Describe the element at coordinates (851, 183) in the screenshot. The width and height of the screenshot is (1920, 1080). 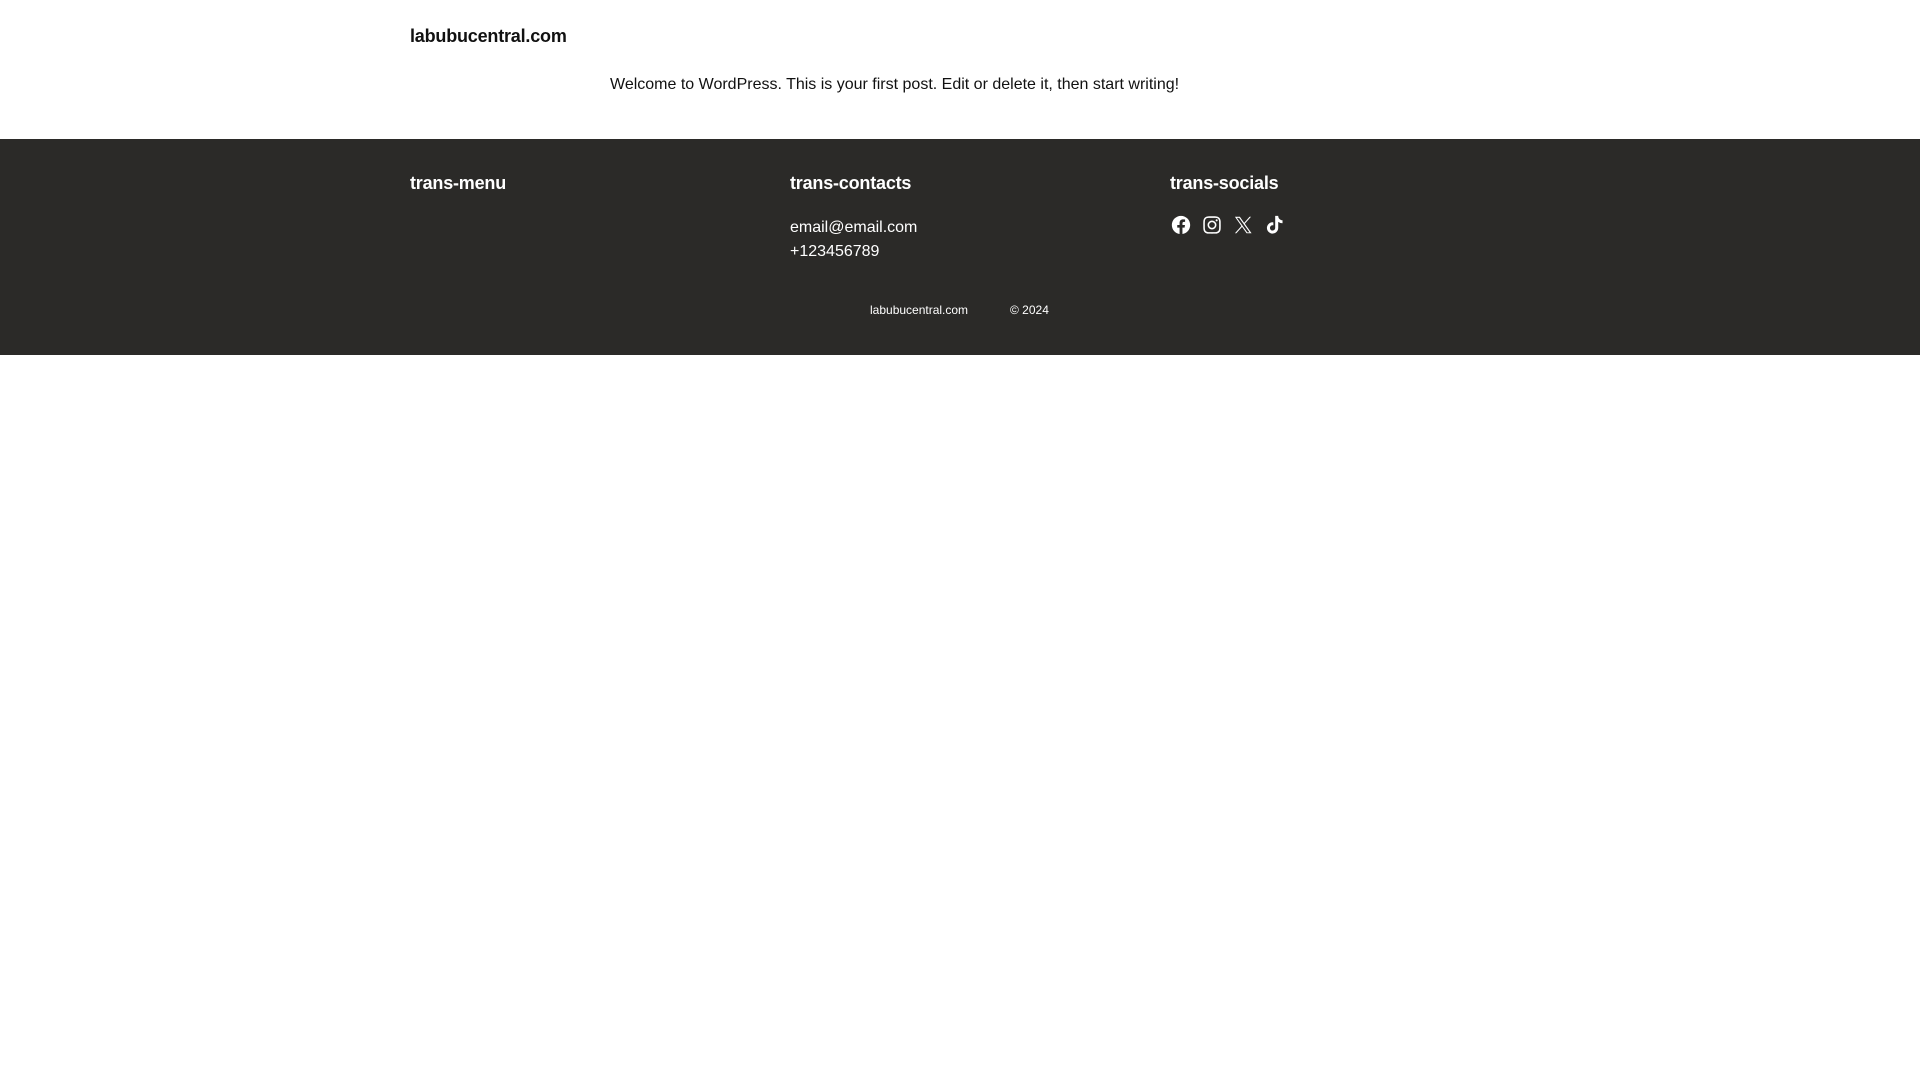
I see `footer-contacts-heading: trans-contacts` at that location.